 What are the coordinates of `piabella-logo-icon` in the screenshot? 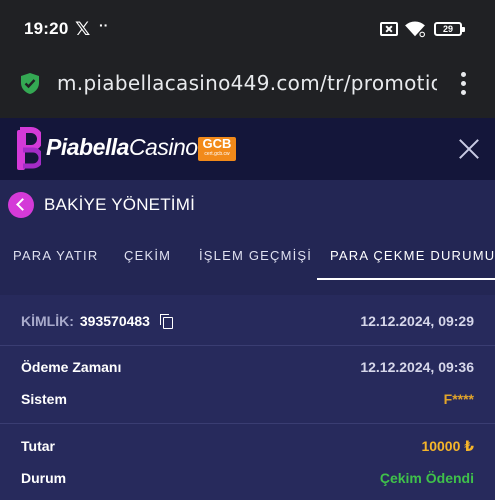 It's located at (28, 149).